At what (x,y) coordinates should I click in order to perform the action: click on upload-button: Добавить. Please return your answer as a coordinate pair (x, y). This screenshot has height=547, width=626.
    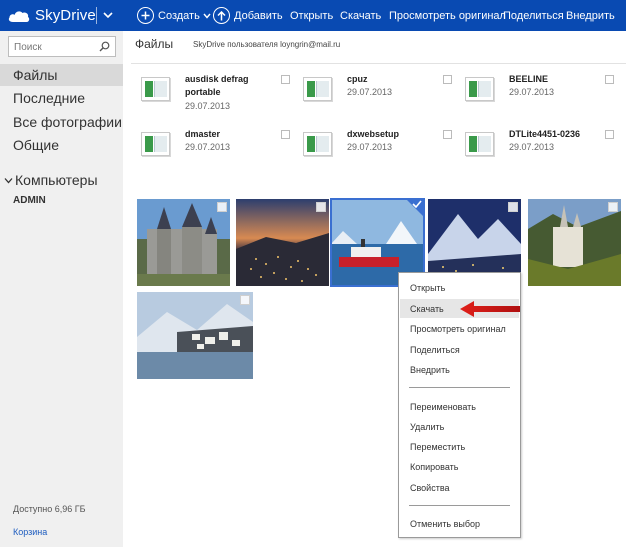
    Looking at the image, I should click on (248, 15).